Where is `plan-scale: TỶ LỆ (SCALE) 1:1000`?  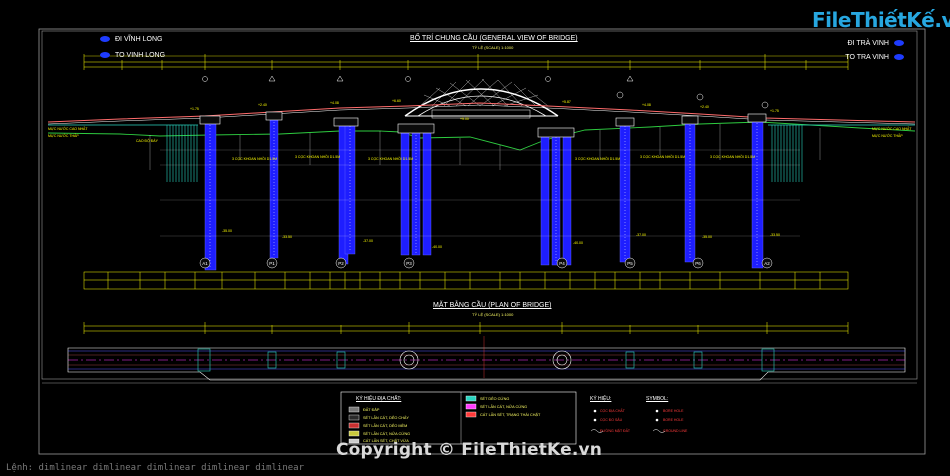 plan-scale: TỶ LỆ (SCALE) 1:1000 is located at coordinates (493, 314).